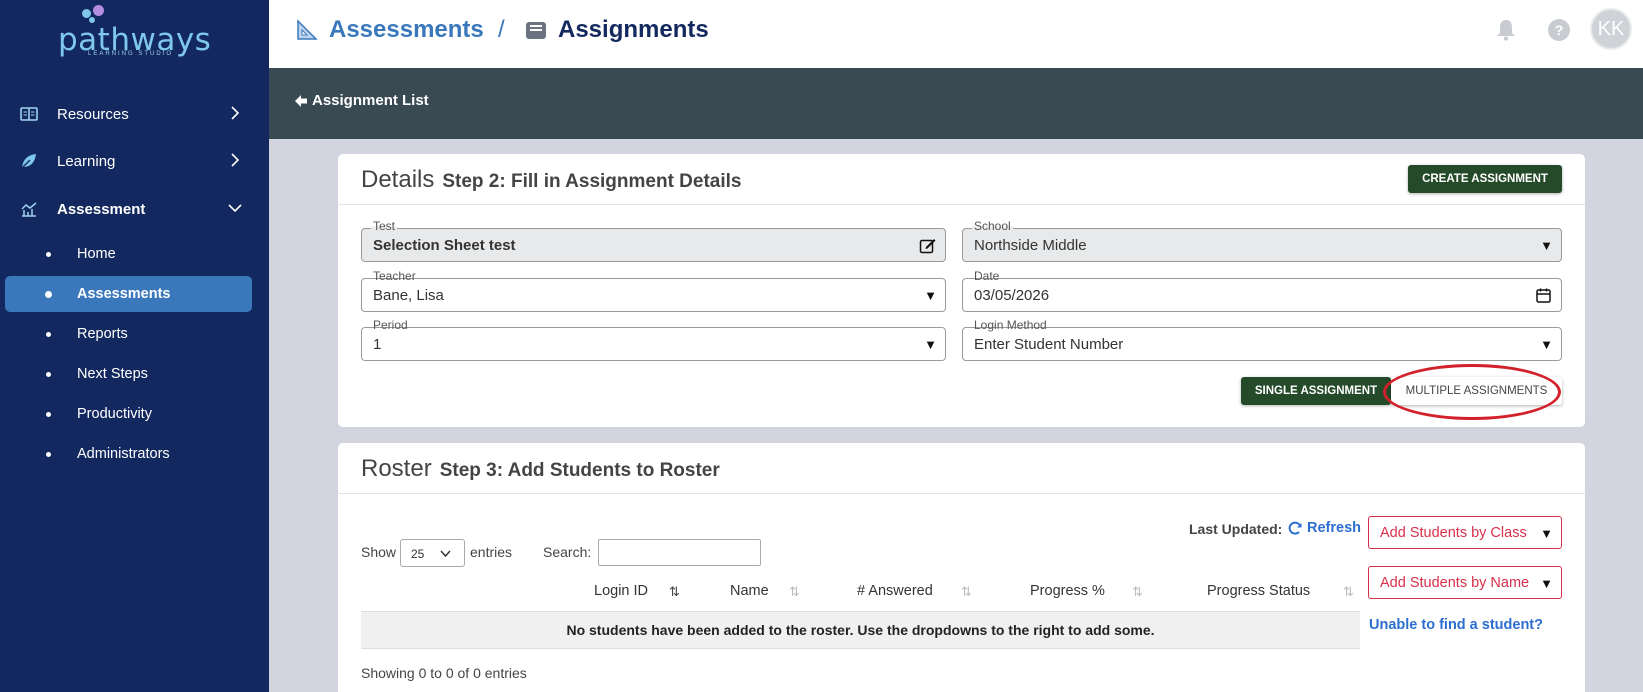 The width and height of the screenshot is (1643, 692). I want to click on sidebar-item-resources: Resources, so click(134, 114).